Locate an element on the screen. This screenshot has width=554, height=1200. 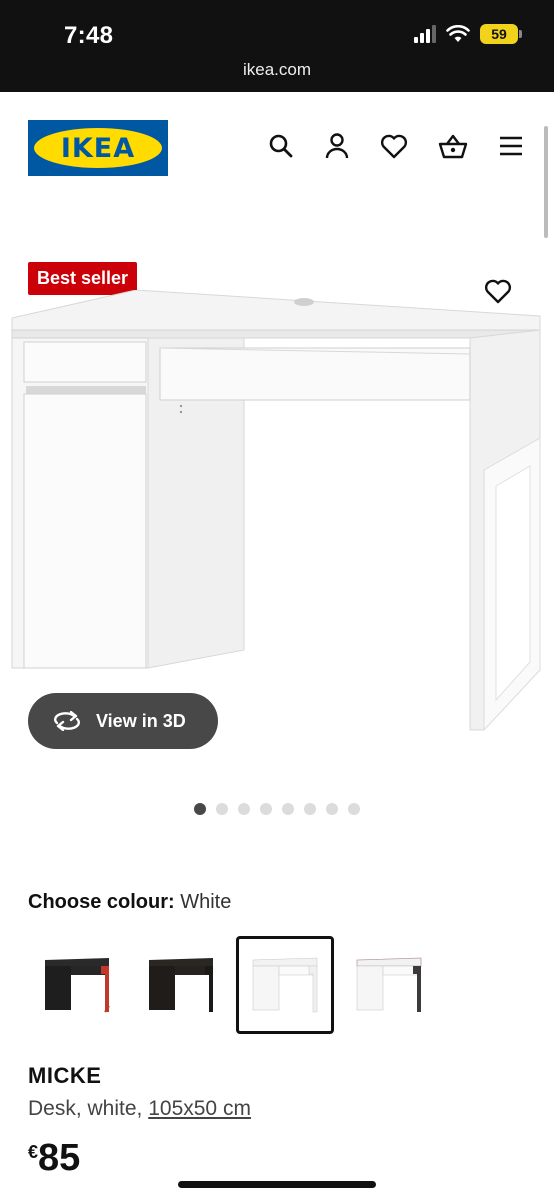
header-nav is located at coordinates (396, 146).